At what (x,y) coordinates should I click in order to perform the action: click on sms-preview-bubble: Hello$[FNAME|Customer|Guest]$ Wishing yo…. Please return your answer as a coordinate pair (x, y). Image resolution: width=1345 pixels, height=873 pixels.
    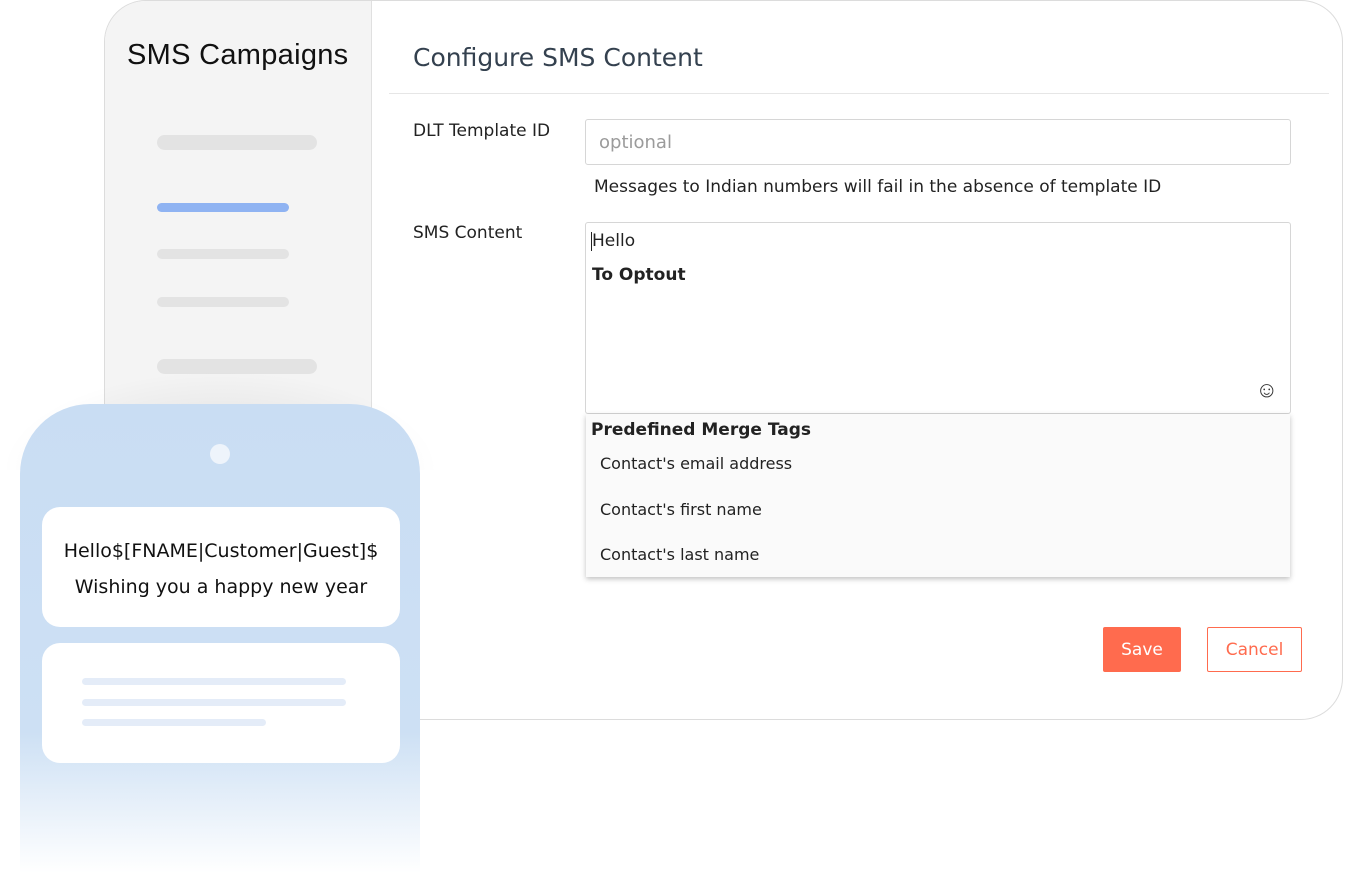
    Looking at the image, I should click on (221, 567).